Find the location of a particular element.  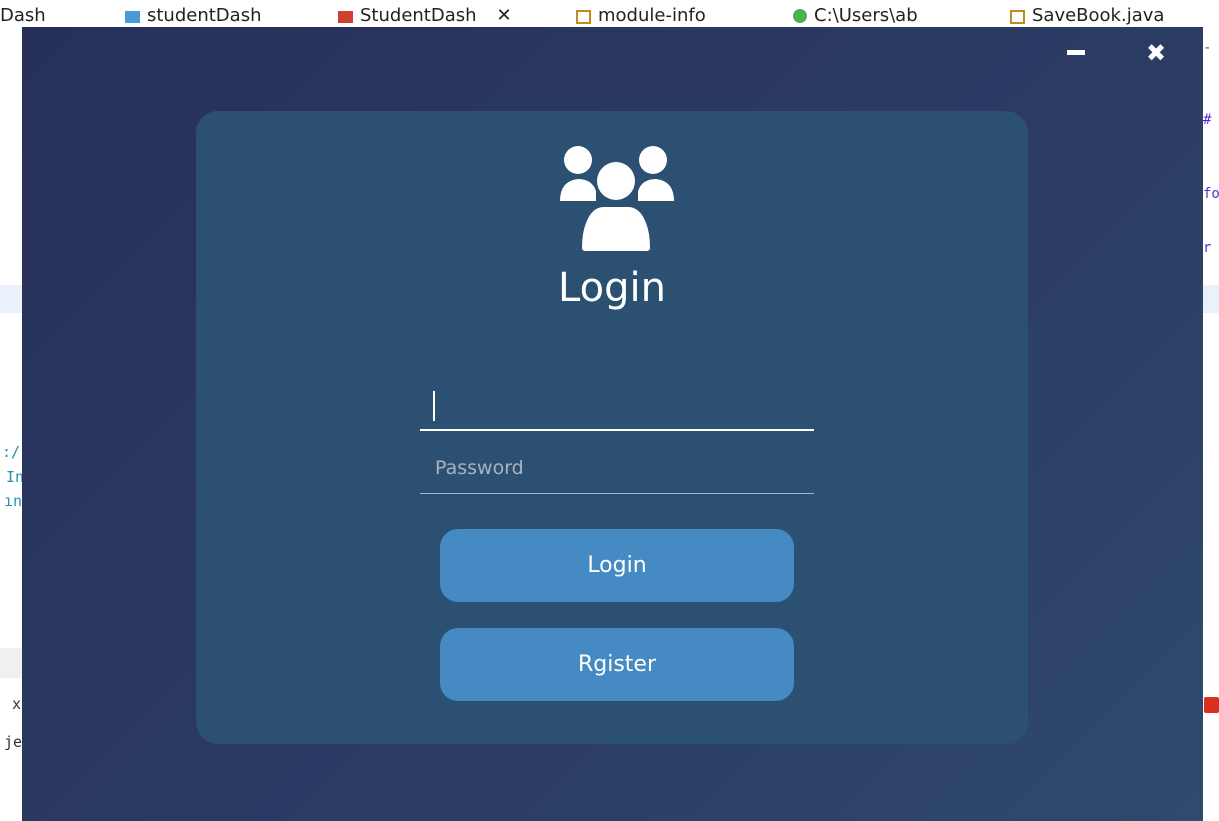

bg-tab-path: C:\Users\ab is located at coordinates (855, 15).